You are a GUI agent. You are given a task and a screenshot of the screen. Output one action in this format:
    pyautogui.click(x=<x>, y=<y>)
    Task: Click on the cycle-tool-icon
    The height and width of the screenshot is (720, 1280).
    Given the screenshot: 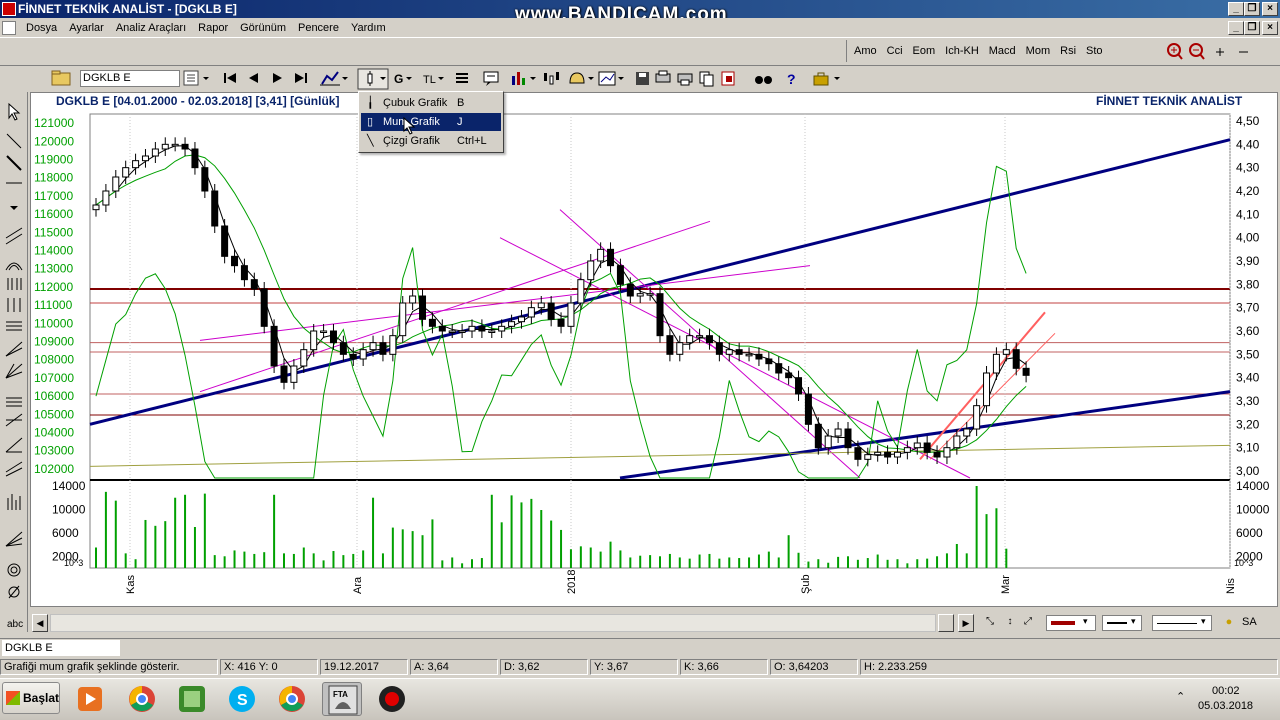 What is the action you would take?
    pyautogui.click(x=14, y=305)
    